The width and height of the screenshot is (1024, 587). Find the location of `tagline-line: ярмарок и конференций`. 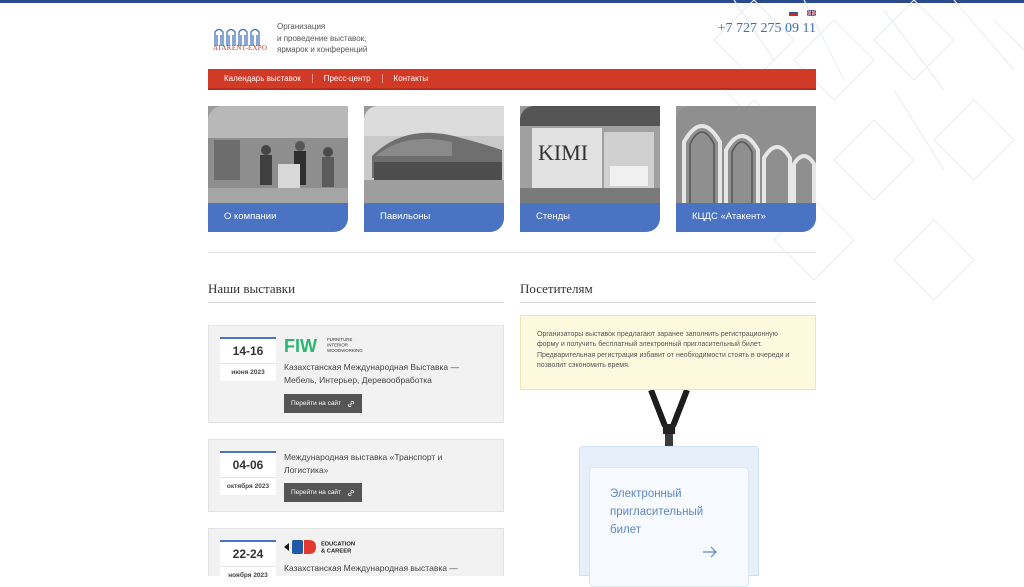

tagline-line: ярмарок и конференций is located at coordinates (322, 49).